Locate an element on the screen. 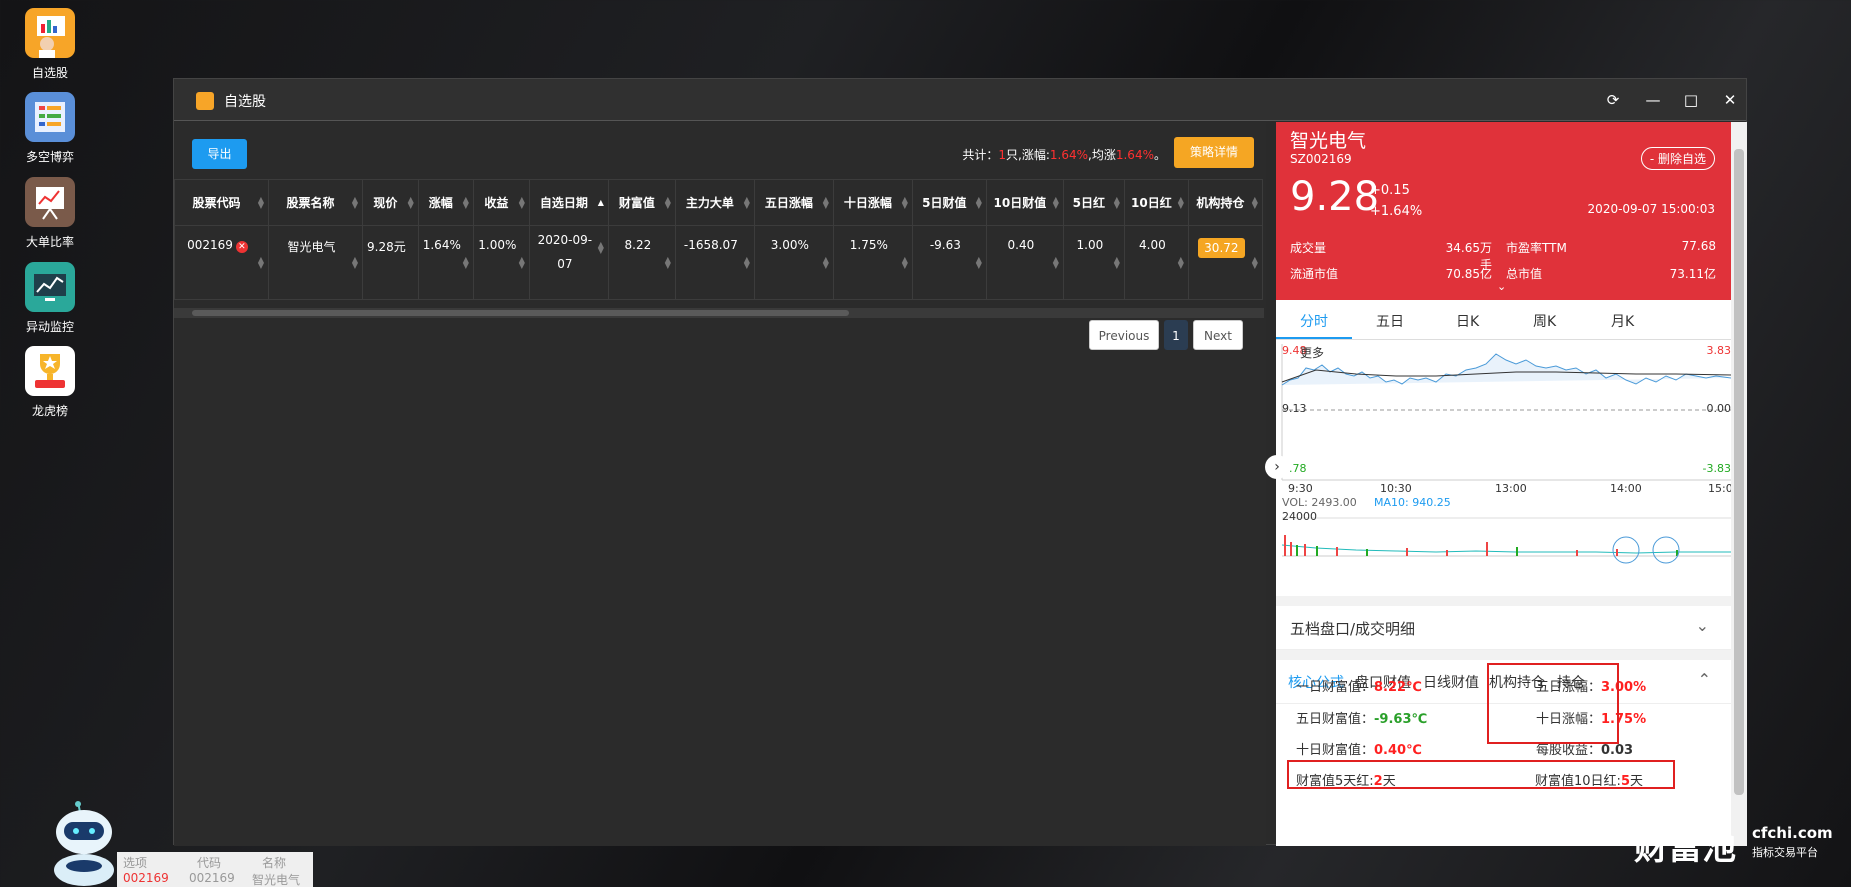 This screenshot has width=1851, height=887. remove-icon: ✕ is located at coordinates (241, 247).